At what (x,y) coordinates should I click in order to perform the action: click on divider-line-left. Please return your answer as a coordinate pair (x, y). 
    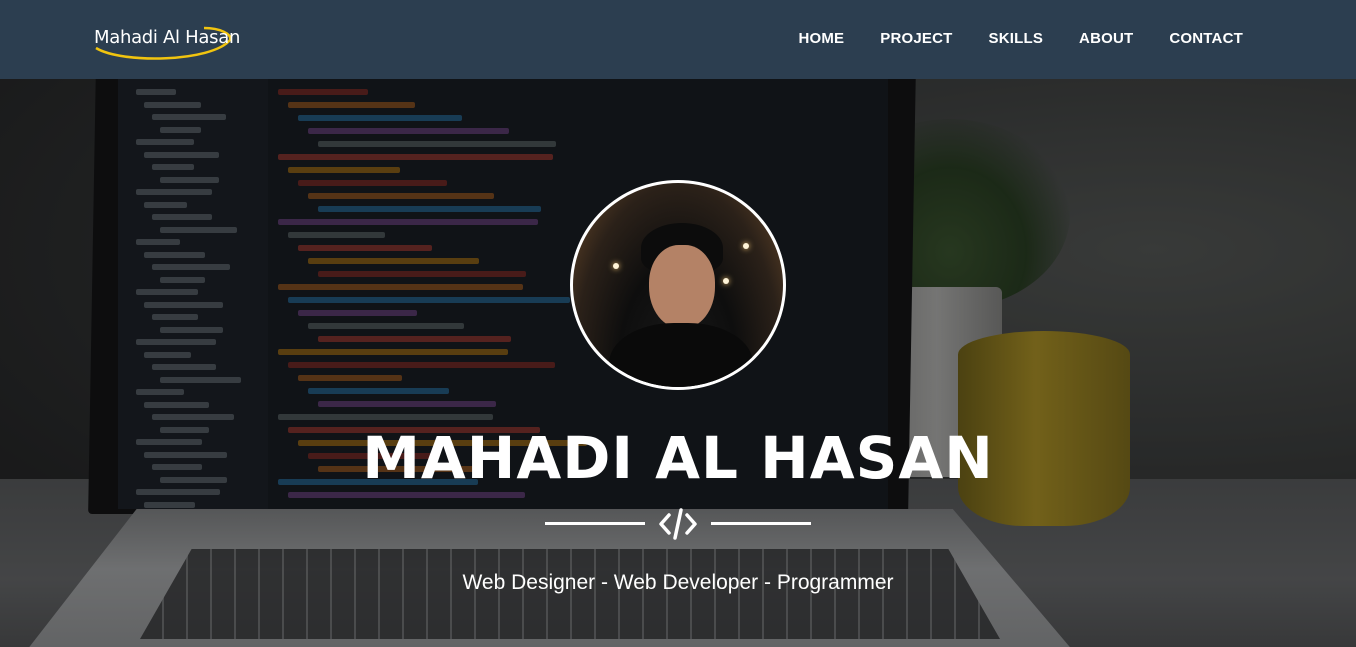
    Looking at the image, I should click on (595, 523).